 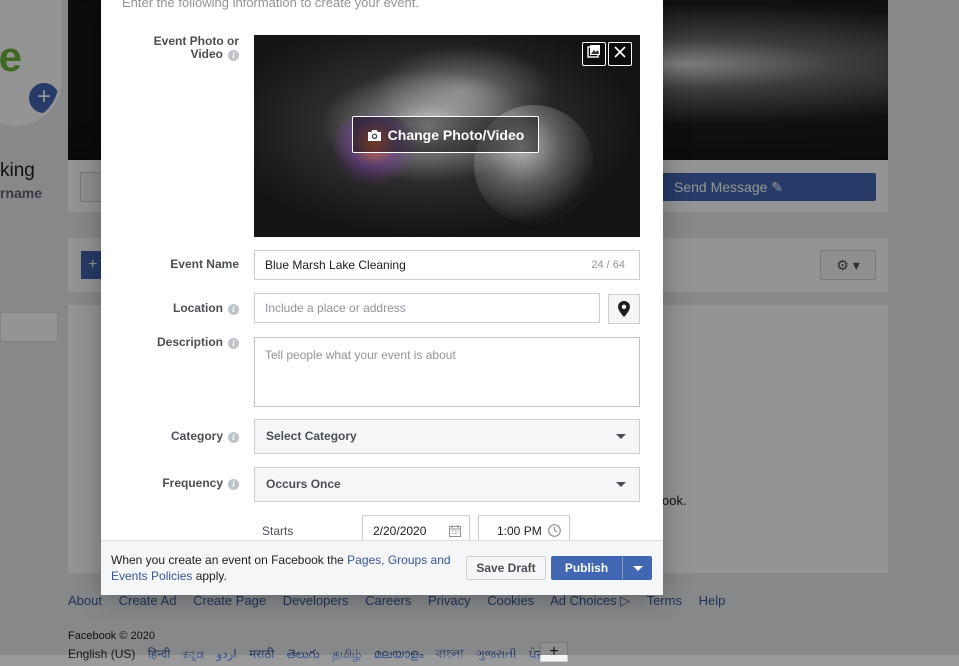 What do you see at coordinates (524, 527) in the screenshot?
I see `start-time-input: 1:00 PM` at bounding box center [524, 527].